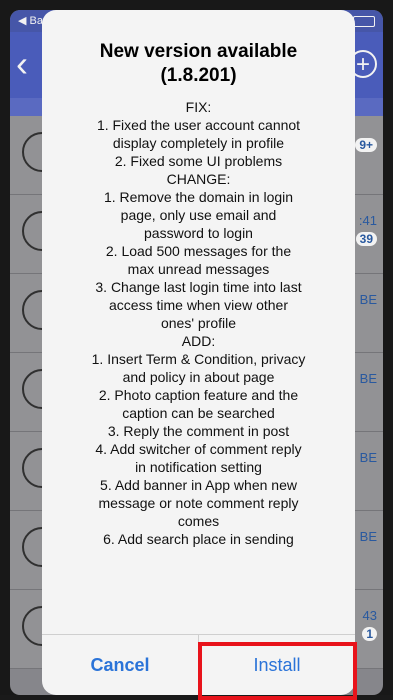 This screenshot has width=393, height=700. I want to click on release-note-line: and policy in about page, so click(198, 377).